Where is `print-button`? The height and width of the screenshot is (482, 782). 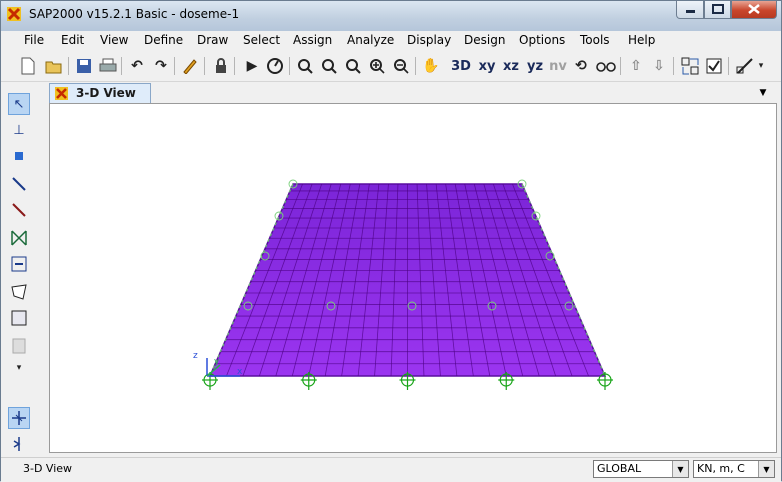 print-button is located at coordinates (108, 66).